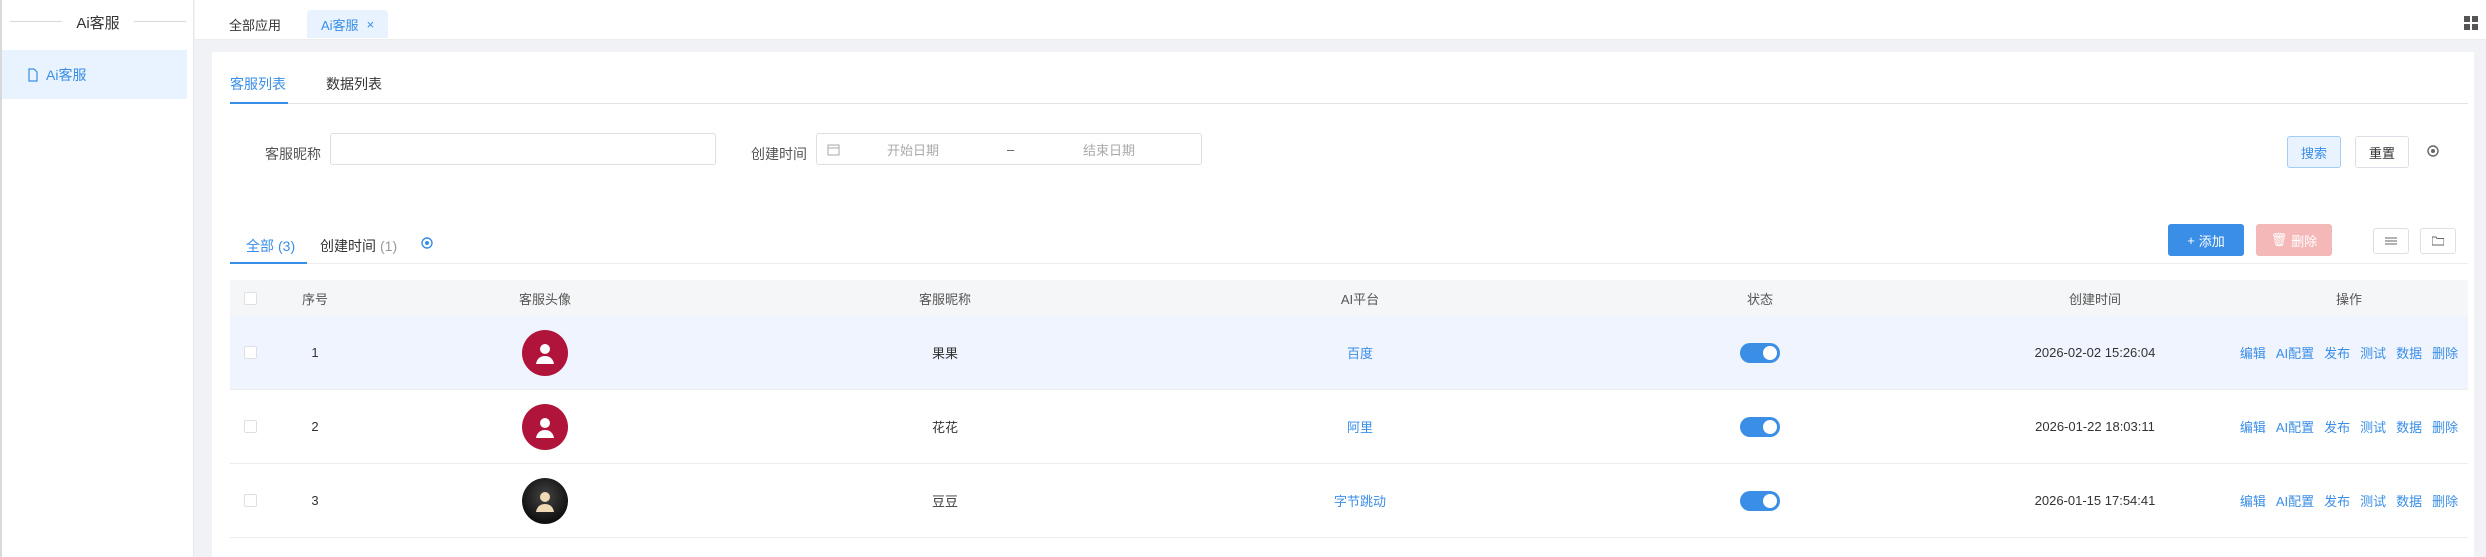 Image resolution: width=2486 pixels, height=557 pixels. I want to click on filter-tab-all: 全部 (3), so click(270, 246).